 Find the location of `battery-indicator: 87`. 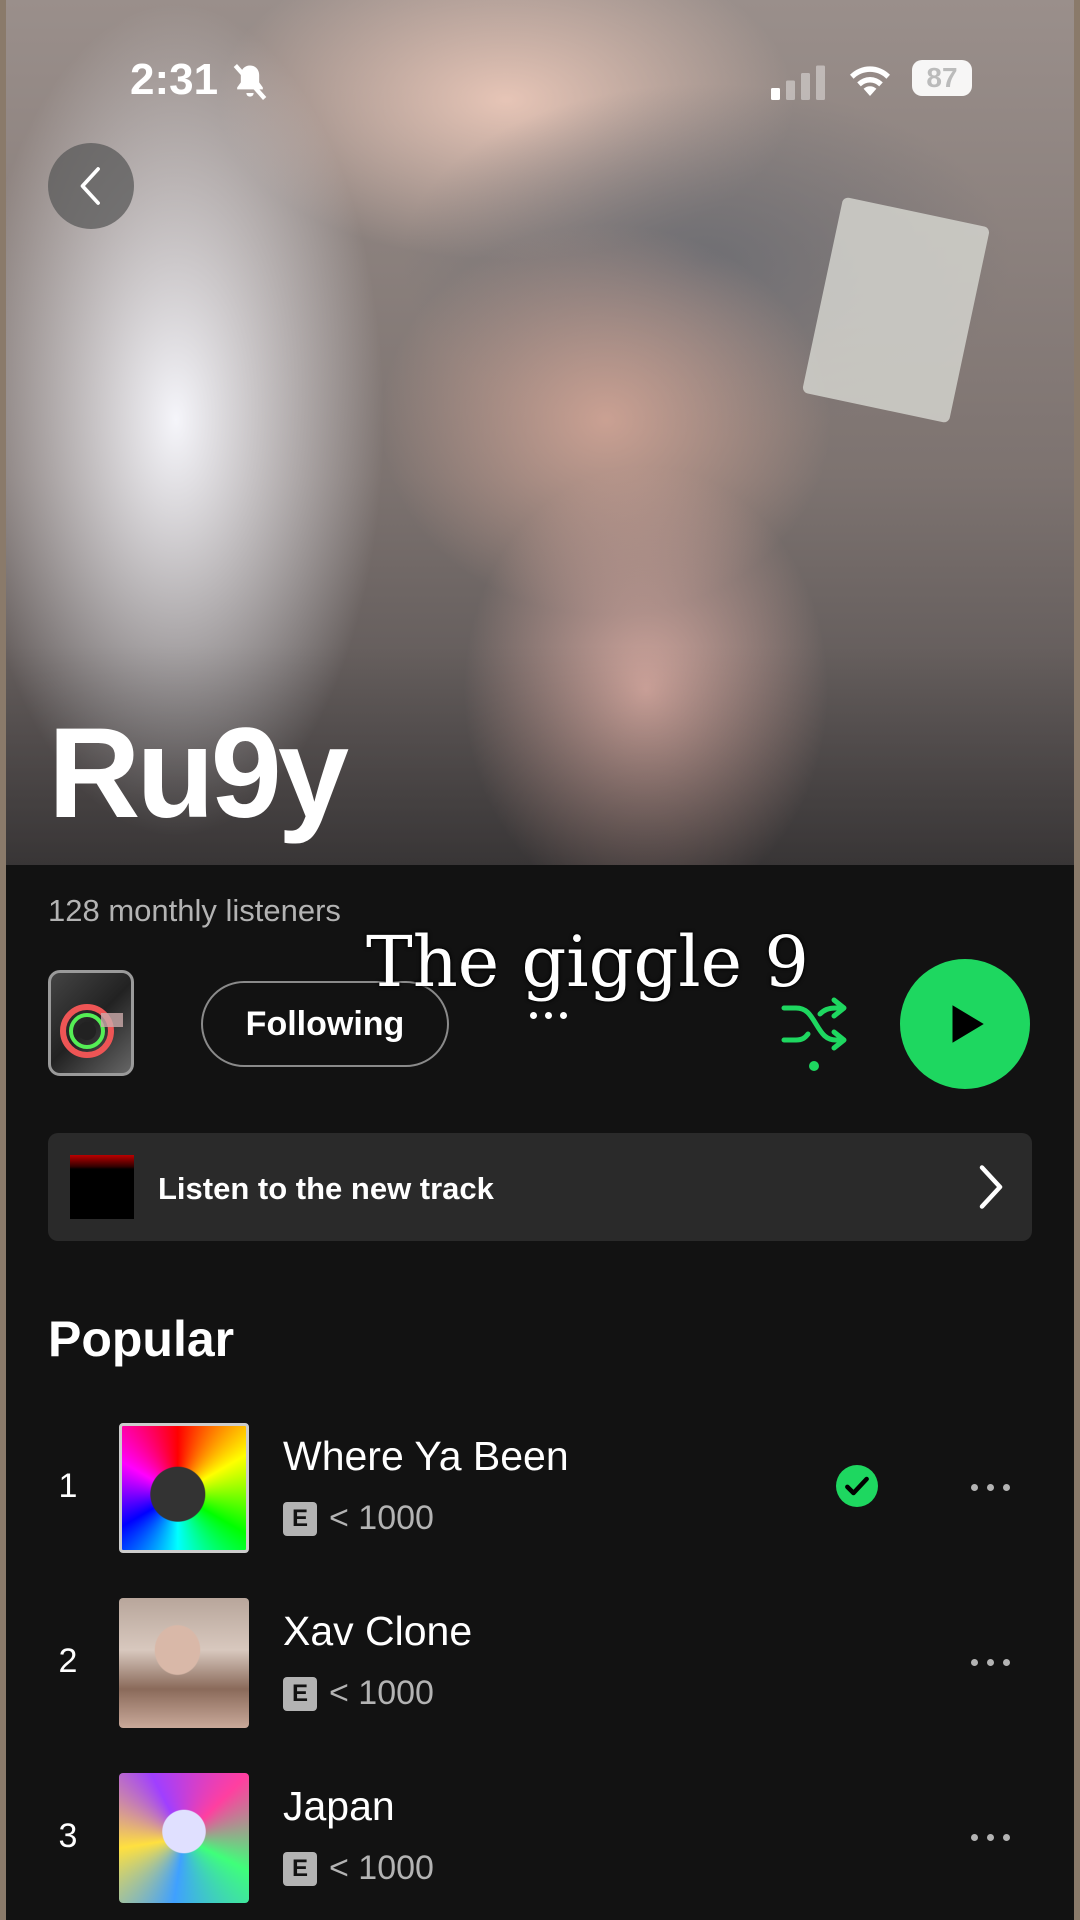

battery-indicator: 87 is located at coordinates (942, 78).